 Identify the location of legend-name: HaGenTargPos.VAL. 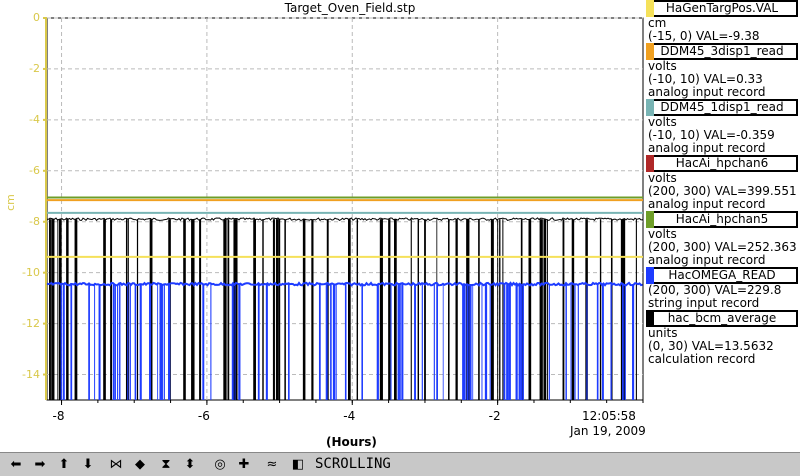
(722, 8).